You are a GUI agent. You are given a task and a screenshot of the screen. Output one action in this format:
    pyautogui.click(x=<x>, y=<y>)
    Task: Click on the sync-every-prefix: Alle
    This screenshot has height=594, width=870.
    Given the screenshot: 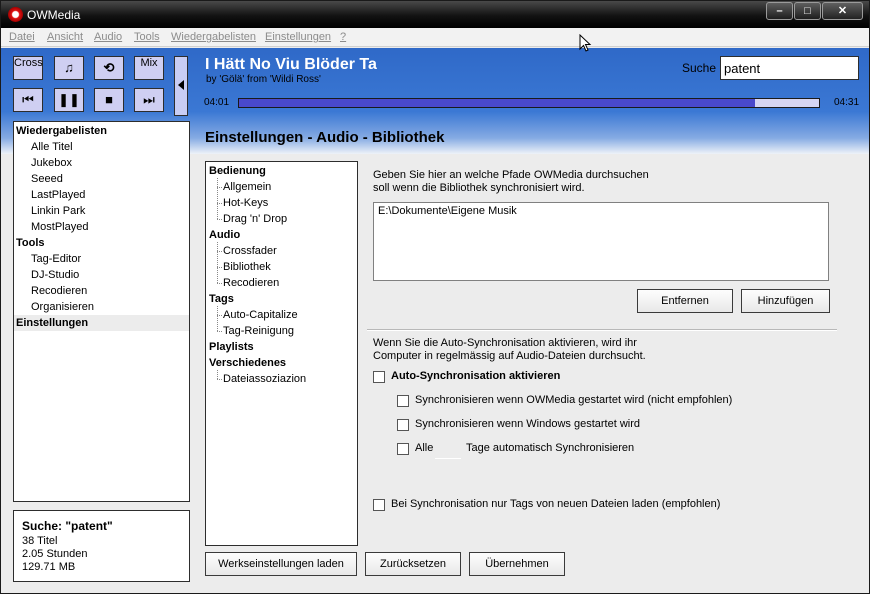 What is the action you would take?
    pyautogui.click(x=424, y=448)
    